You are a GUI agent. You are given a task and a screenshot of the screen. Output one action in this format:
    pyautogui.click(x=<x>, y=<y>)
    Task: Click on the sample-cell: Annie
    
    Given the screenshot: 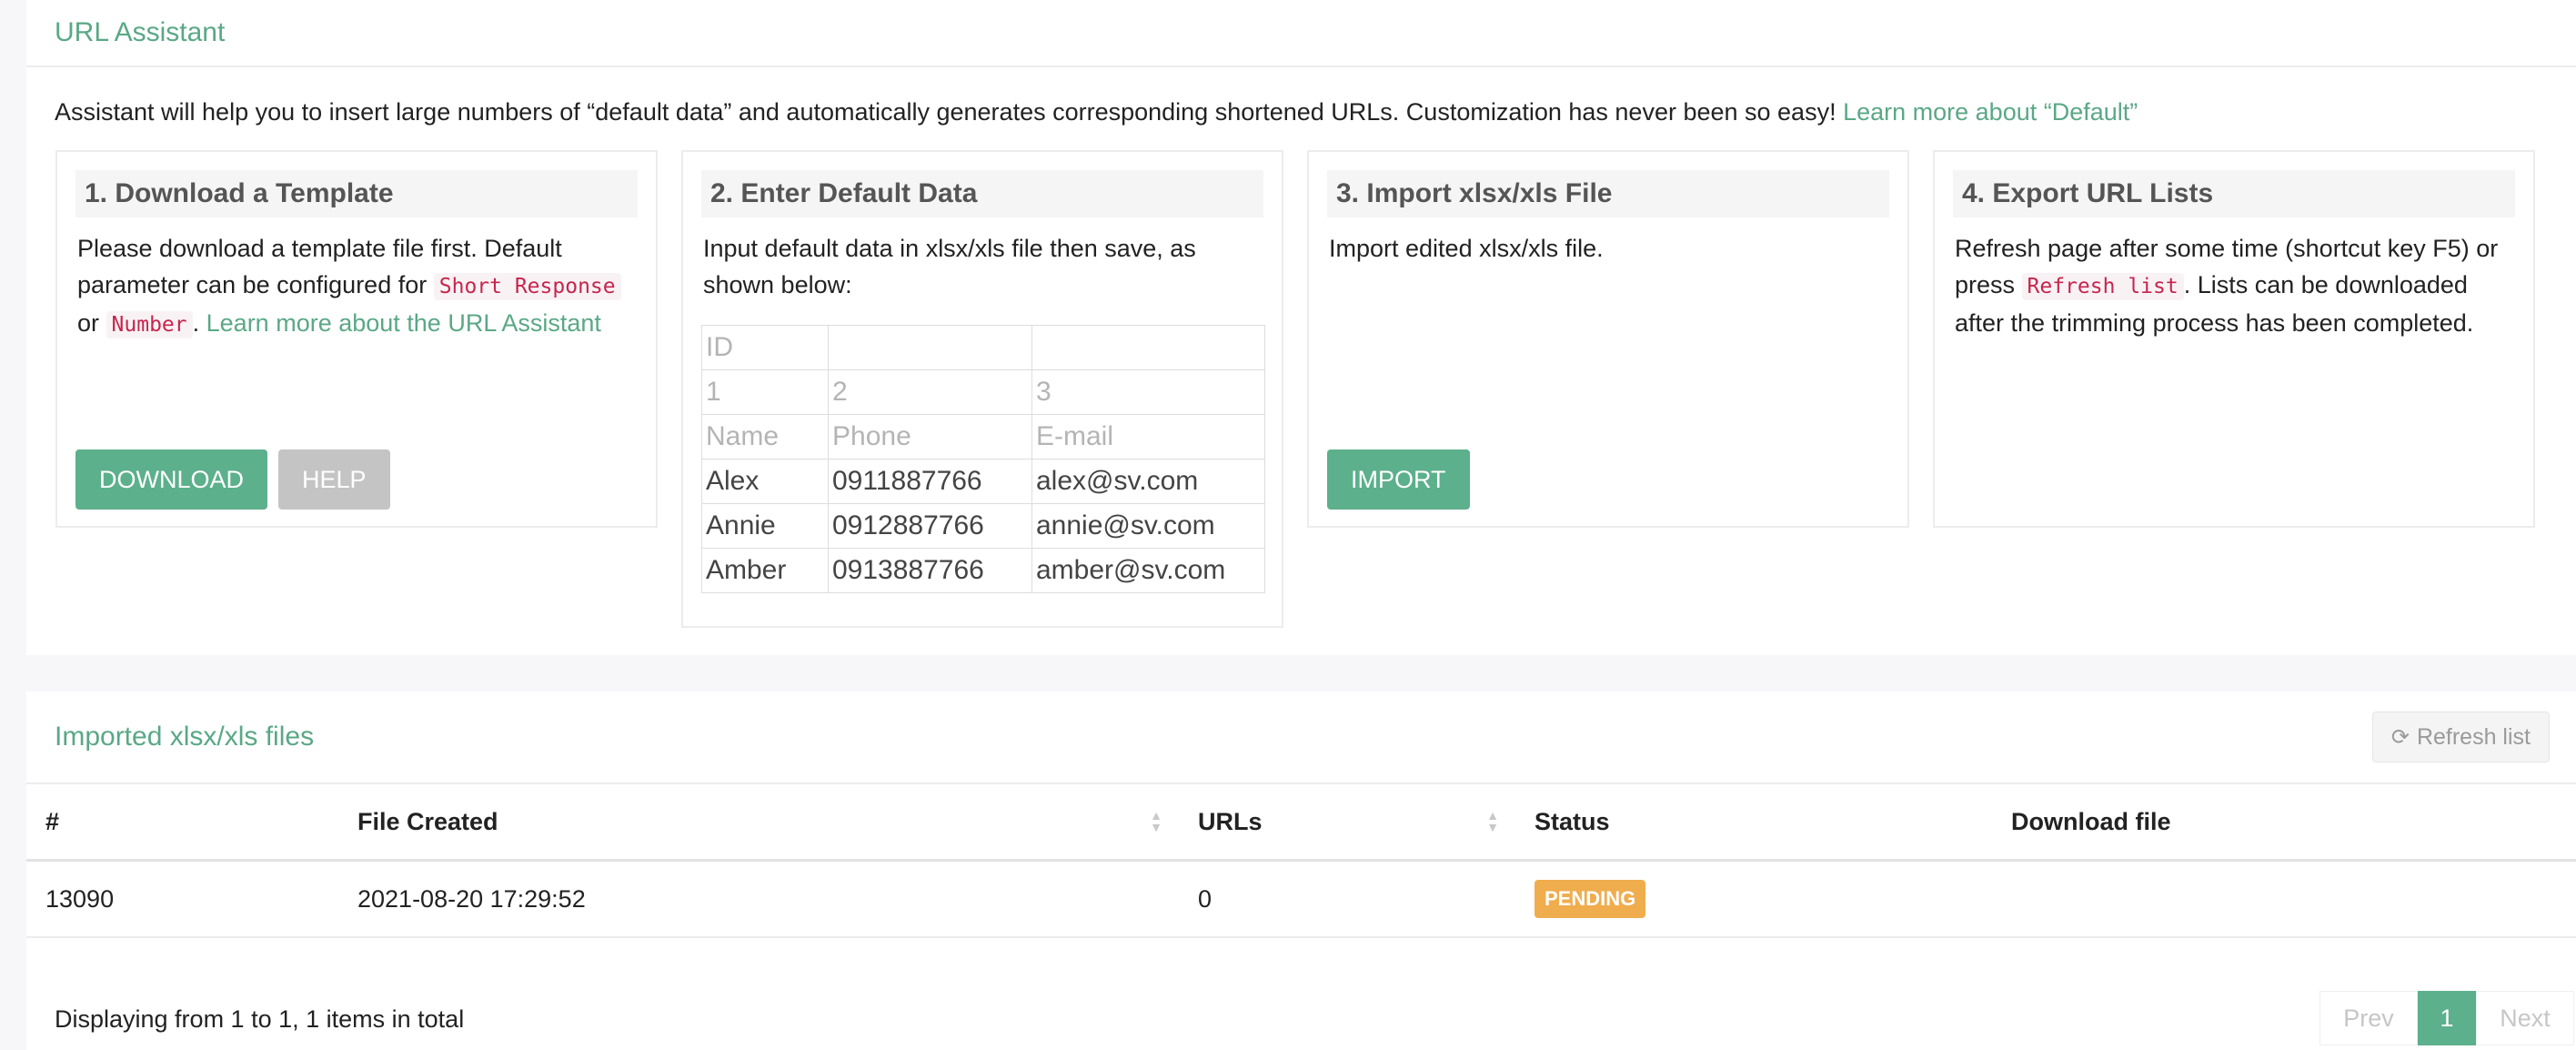 What is the action you would take?
    pyautogui.click(x=765, y=526)
    